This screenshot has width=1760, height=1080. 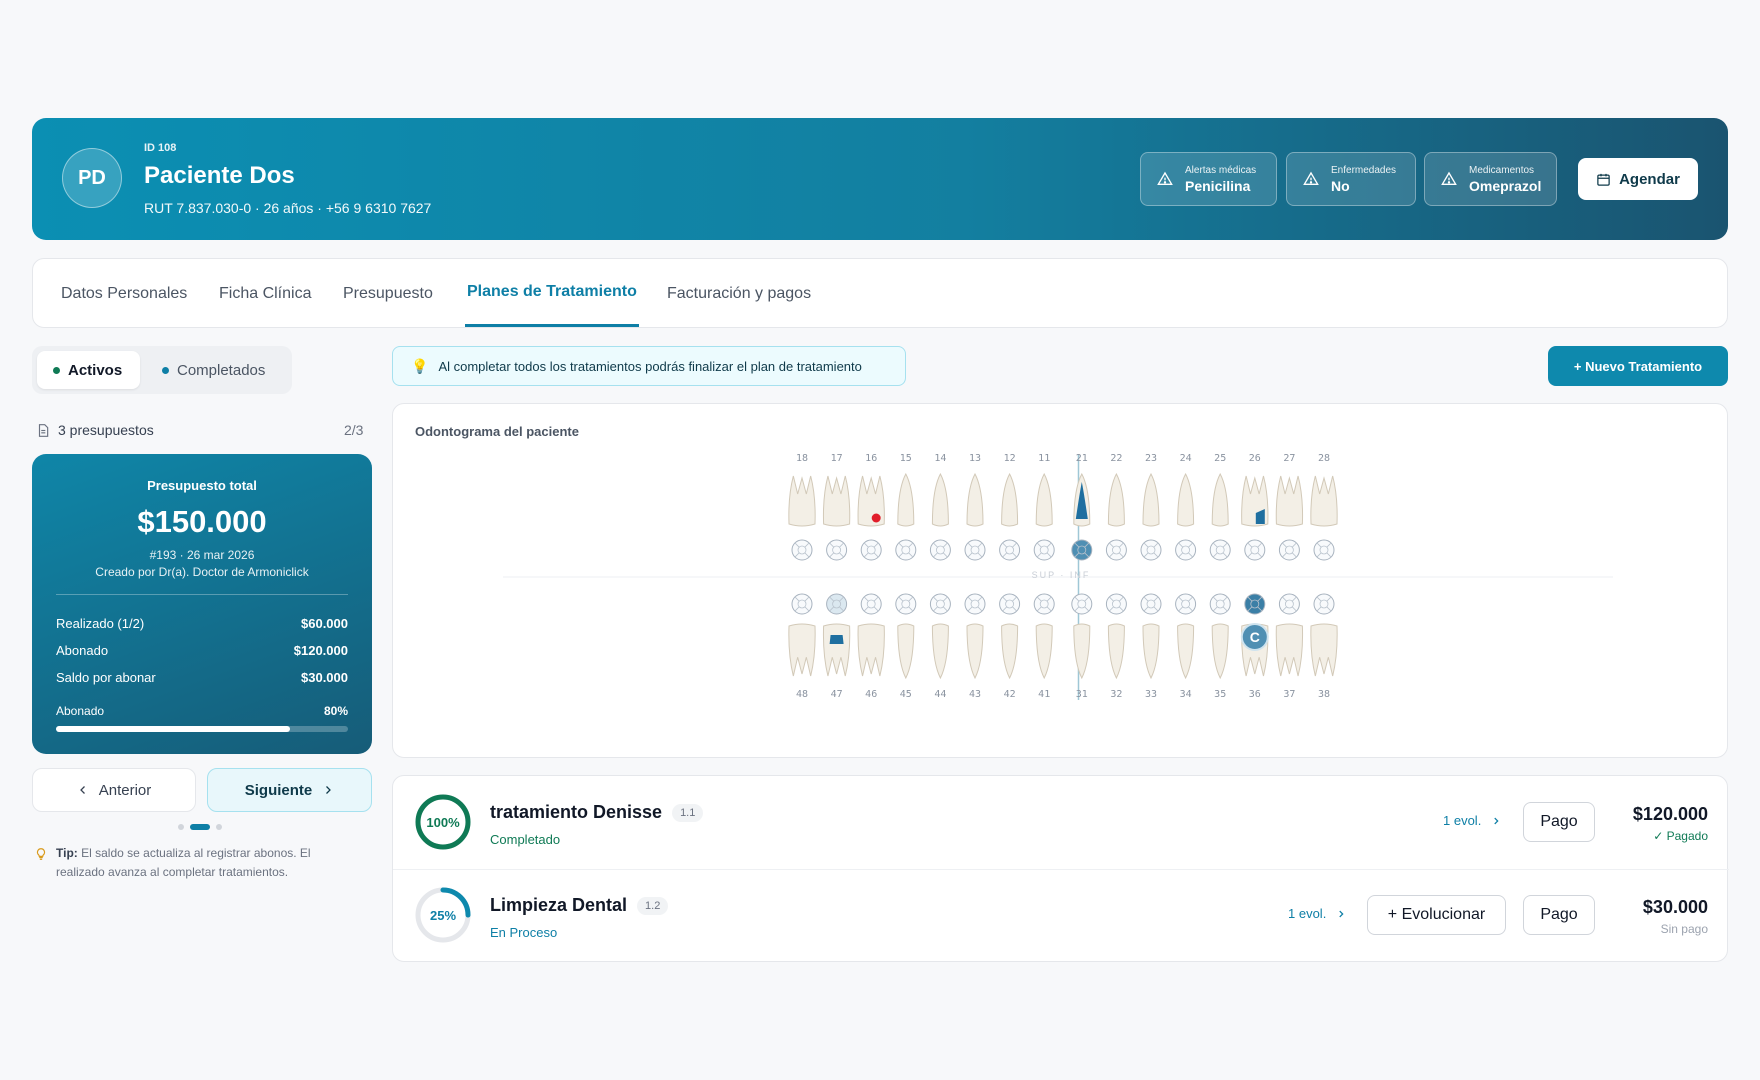 What do you see at coordinates (552, 293) in the screenshot?
I see `tab-planes-tratamiento: Planes de Tratamiento` at bounding box center [552, 293].